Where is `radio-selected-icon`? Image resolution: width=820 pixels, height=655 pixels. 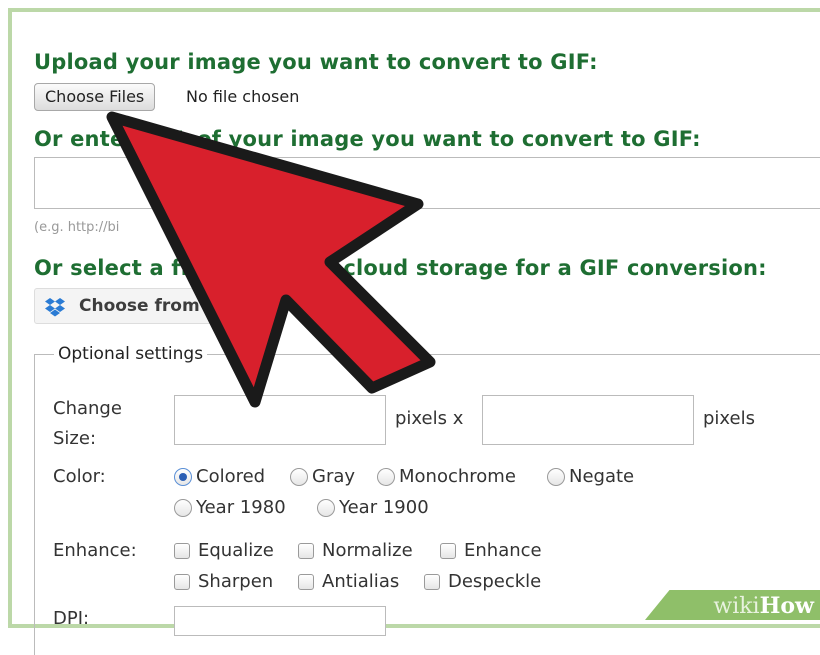 radio-selected-icon is located at coordinates (183, 476).